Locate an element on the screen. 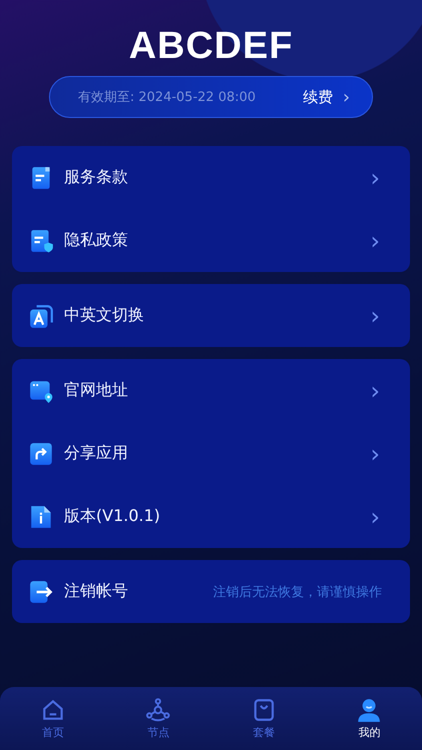  menu-item: 服务条款 is located at coordinates (217, 177).